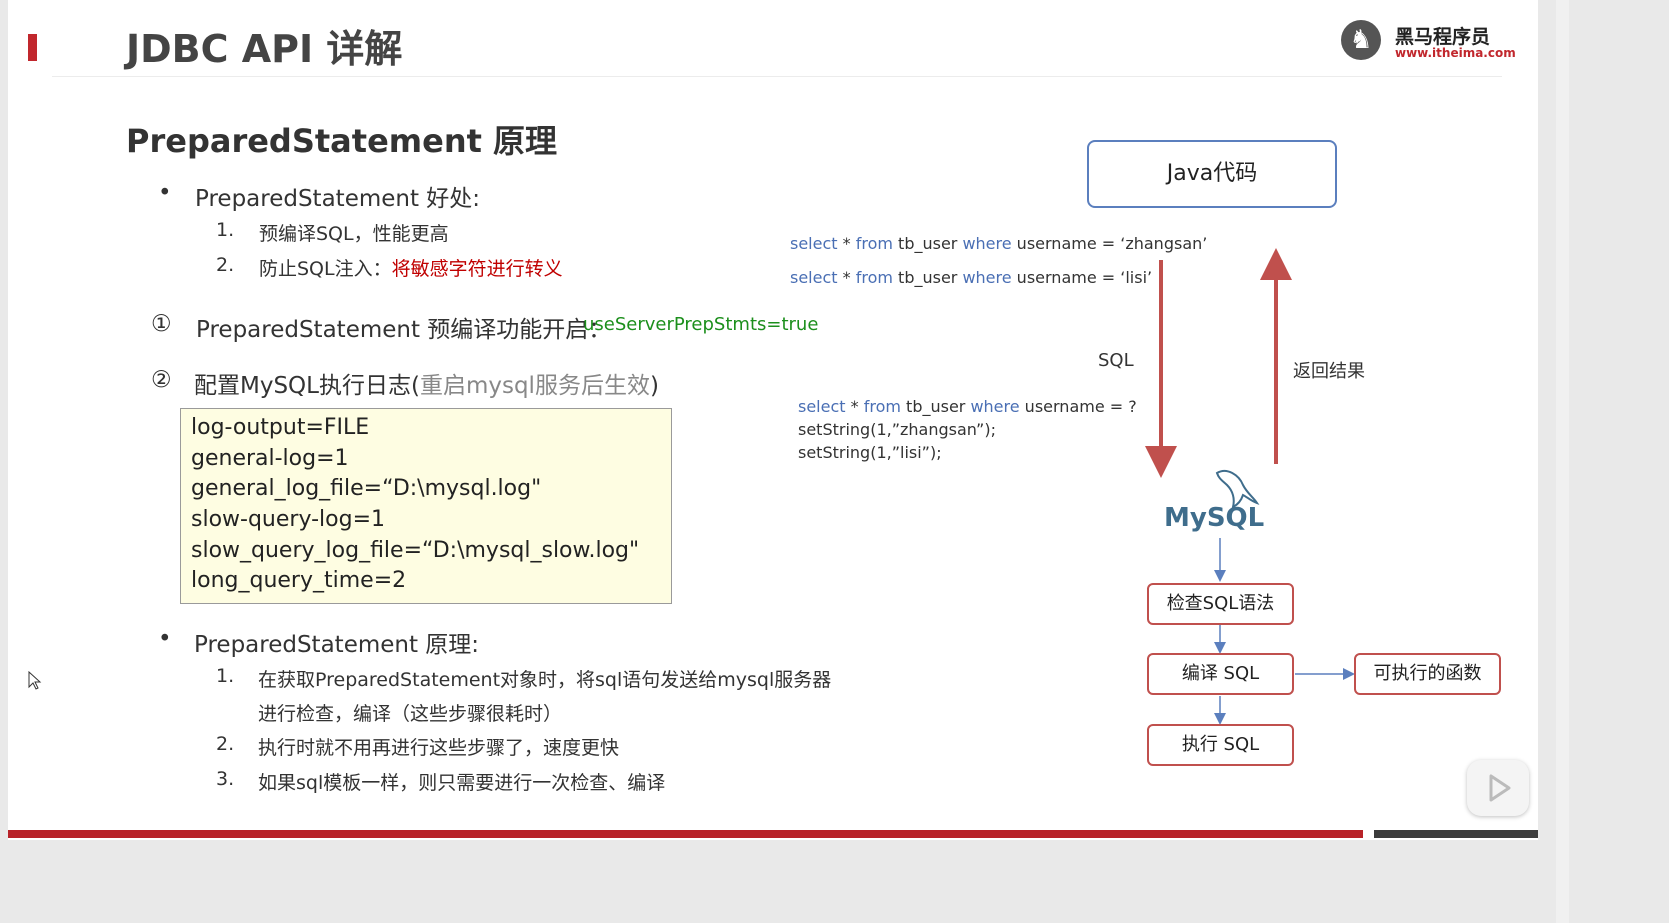 This screenshot has width=1669, height=923. I want to click on check-sql-syntax-box: 检查SQL语法, so click(1220, 604).